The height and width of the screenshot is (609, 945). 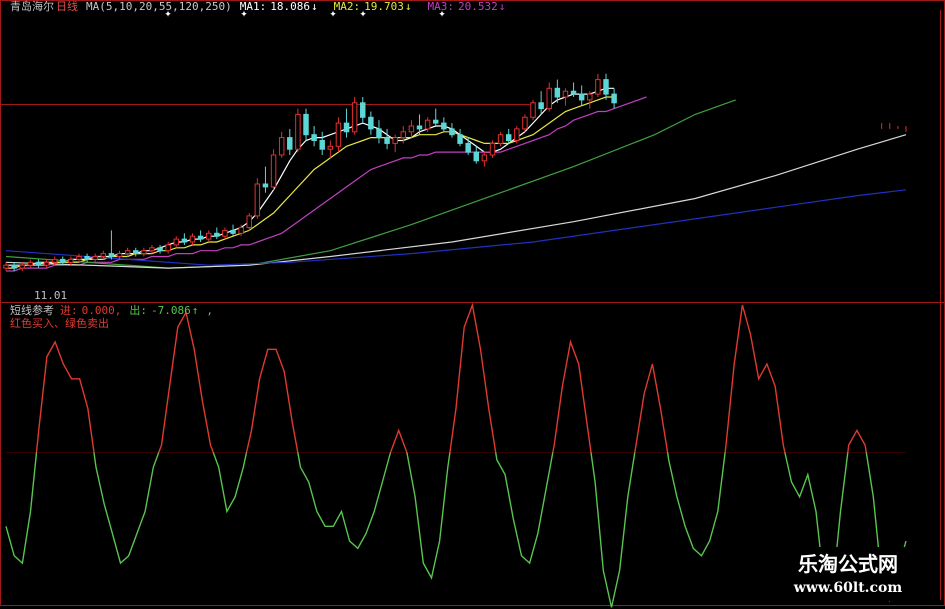 What do you see at coordinates (171, 310) in the screenshot?
I see `out-value: -7.086` at bounding box center [171, 310].